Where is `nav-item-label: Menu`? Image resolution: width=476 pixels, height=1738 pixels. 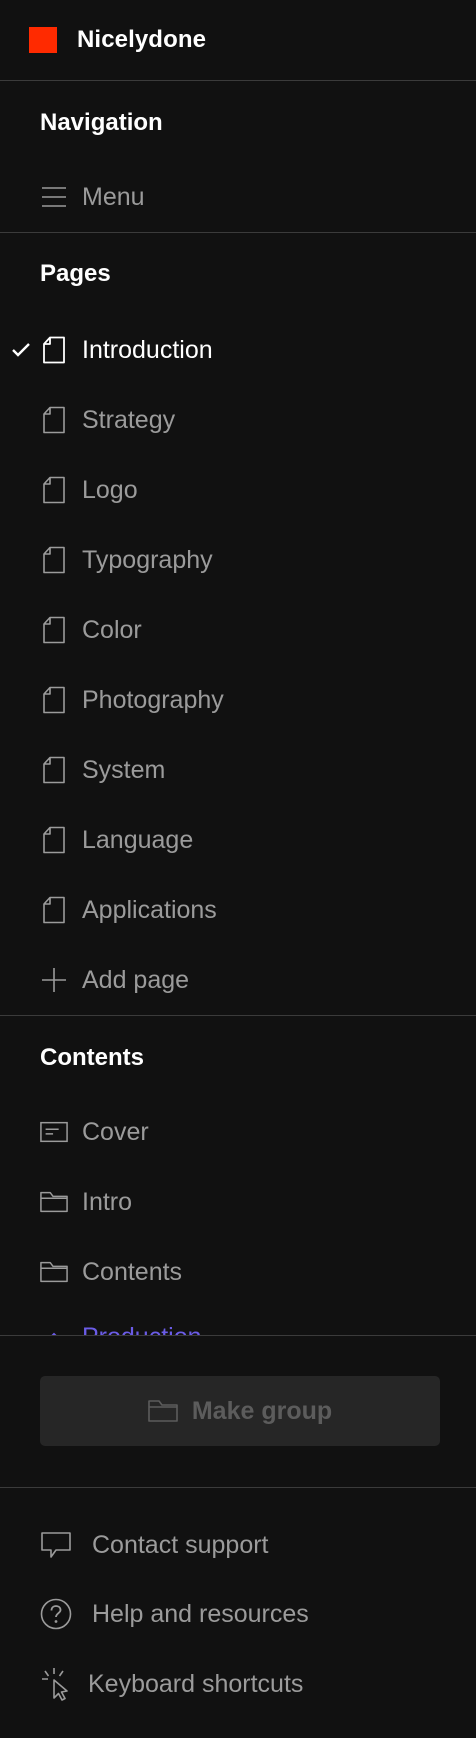
nav-item-label: Menu is located at coordinates (113, 196).